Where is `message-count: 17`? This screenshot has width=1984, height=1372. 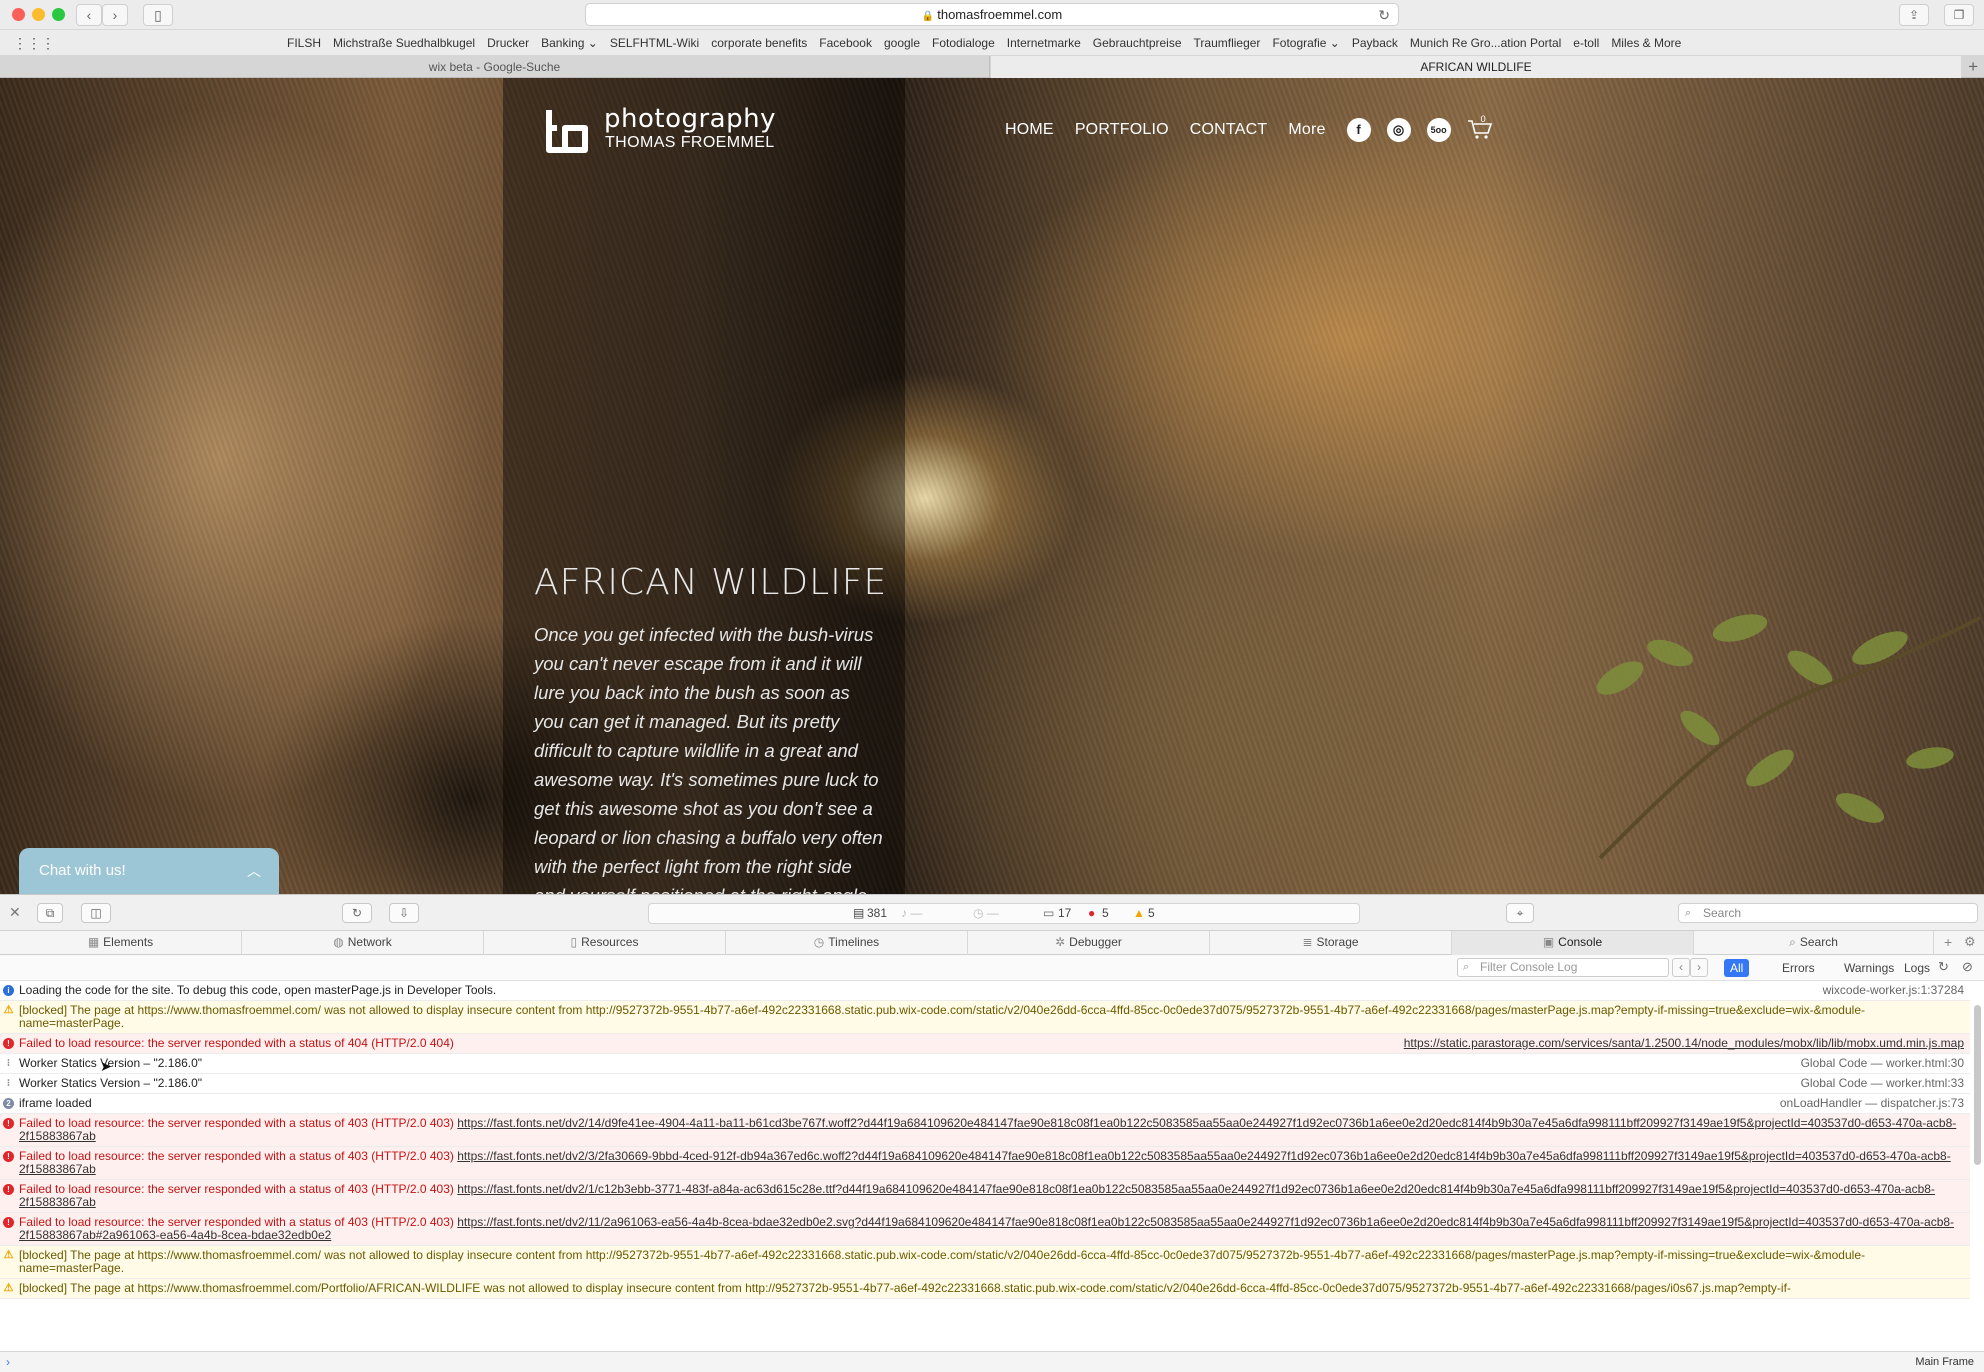 message-count: 17 is located at coordinates (1064, 913).